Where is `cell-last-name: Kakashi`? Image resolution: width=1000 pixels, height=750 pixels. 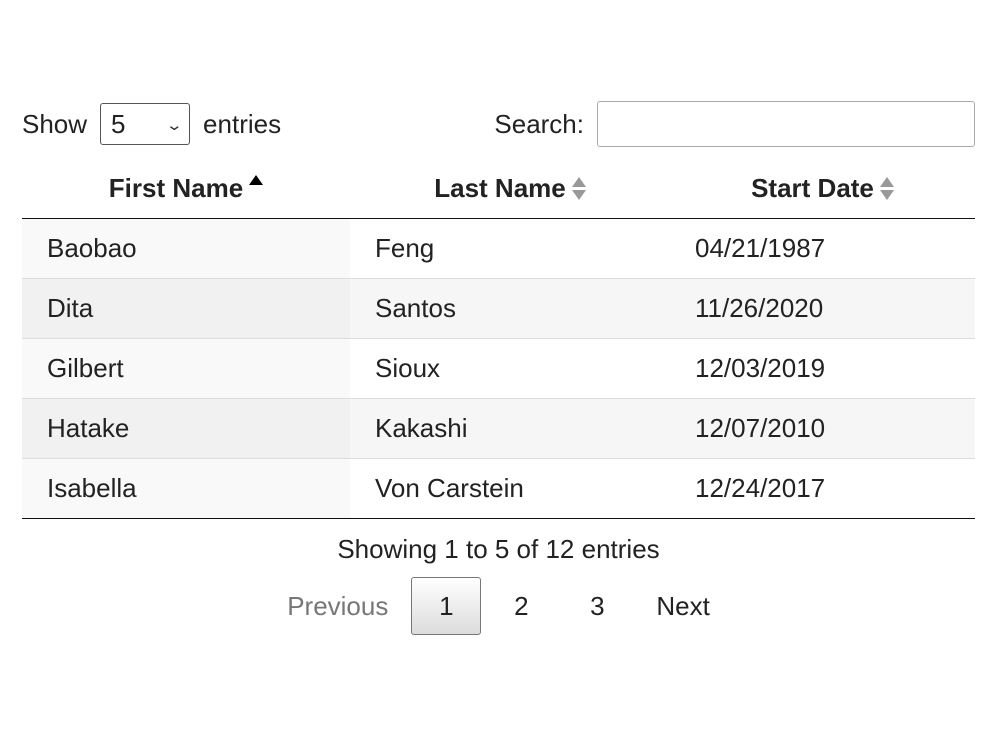
cell-last-name: Kakashi is located at coordinates (510, 428).